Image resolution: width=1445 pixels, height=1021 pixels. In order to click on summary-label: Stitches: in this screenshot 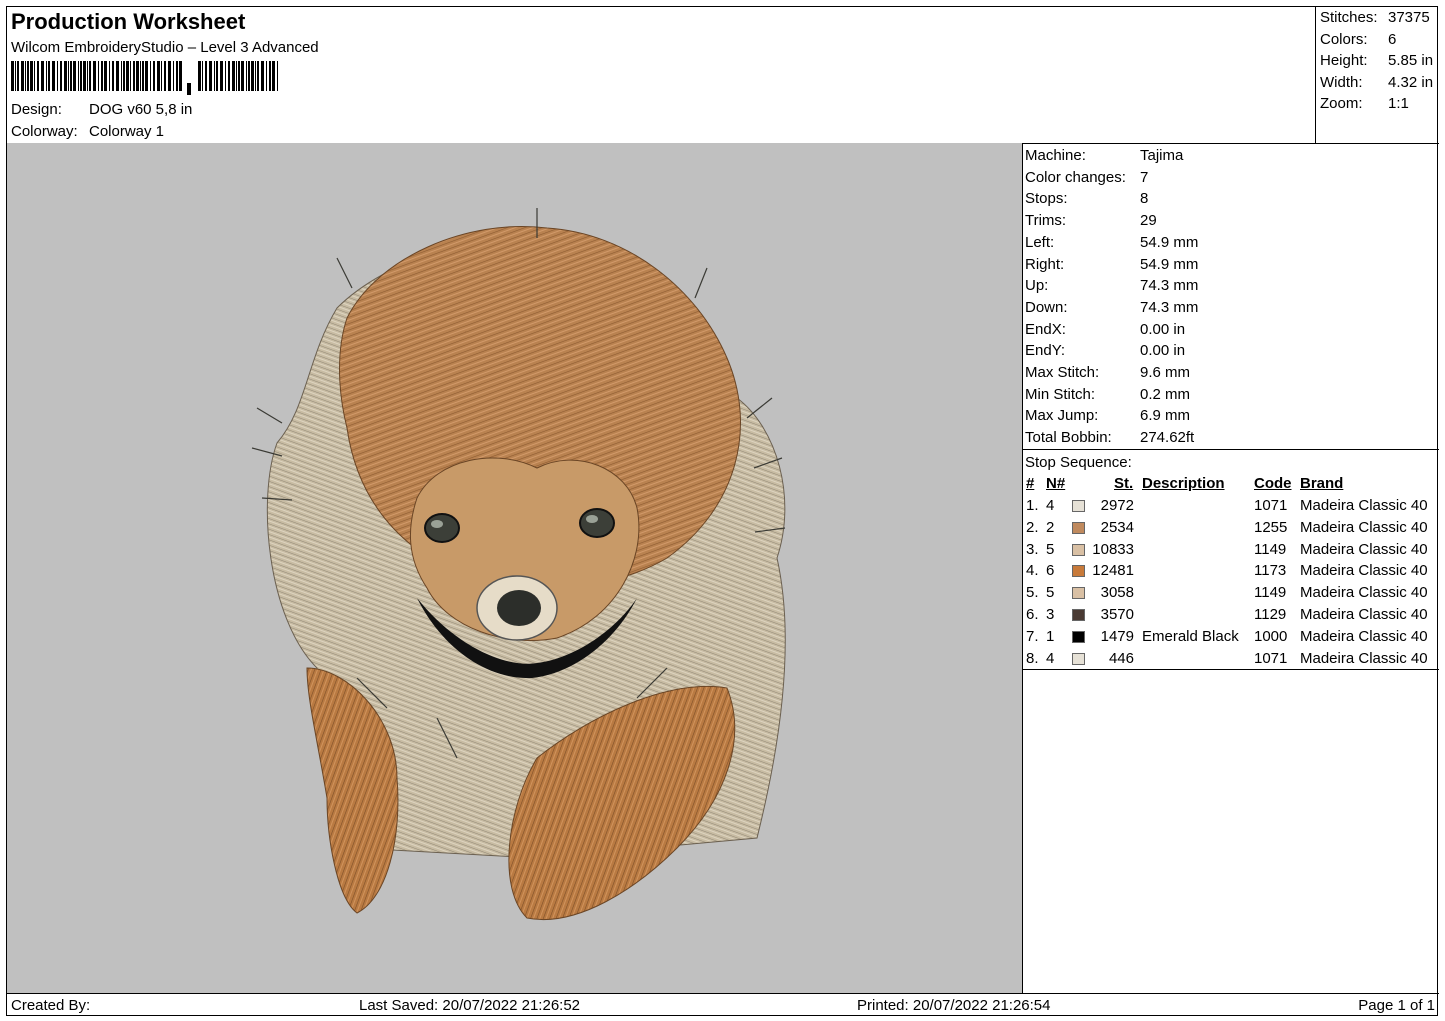, I will do `click(1349, 17)`.